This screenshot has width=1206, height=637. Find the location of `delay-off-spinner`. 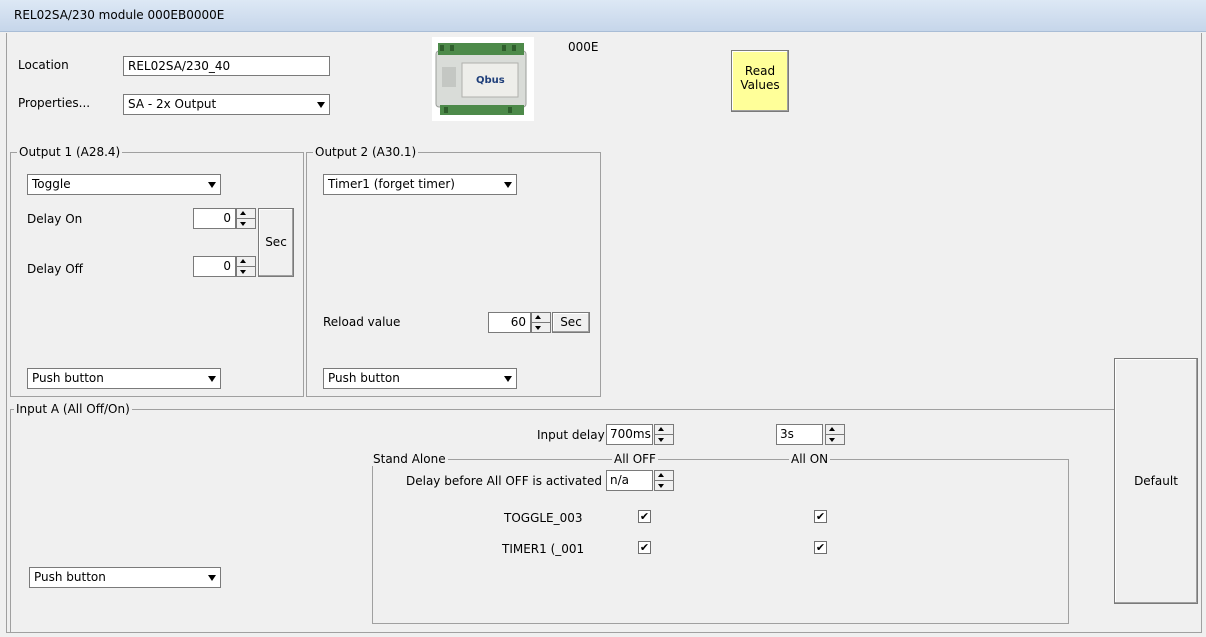

delay-off-spinner is located at coordinates (246, 266).